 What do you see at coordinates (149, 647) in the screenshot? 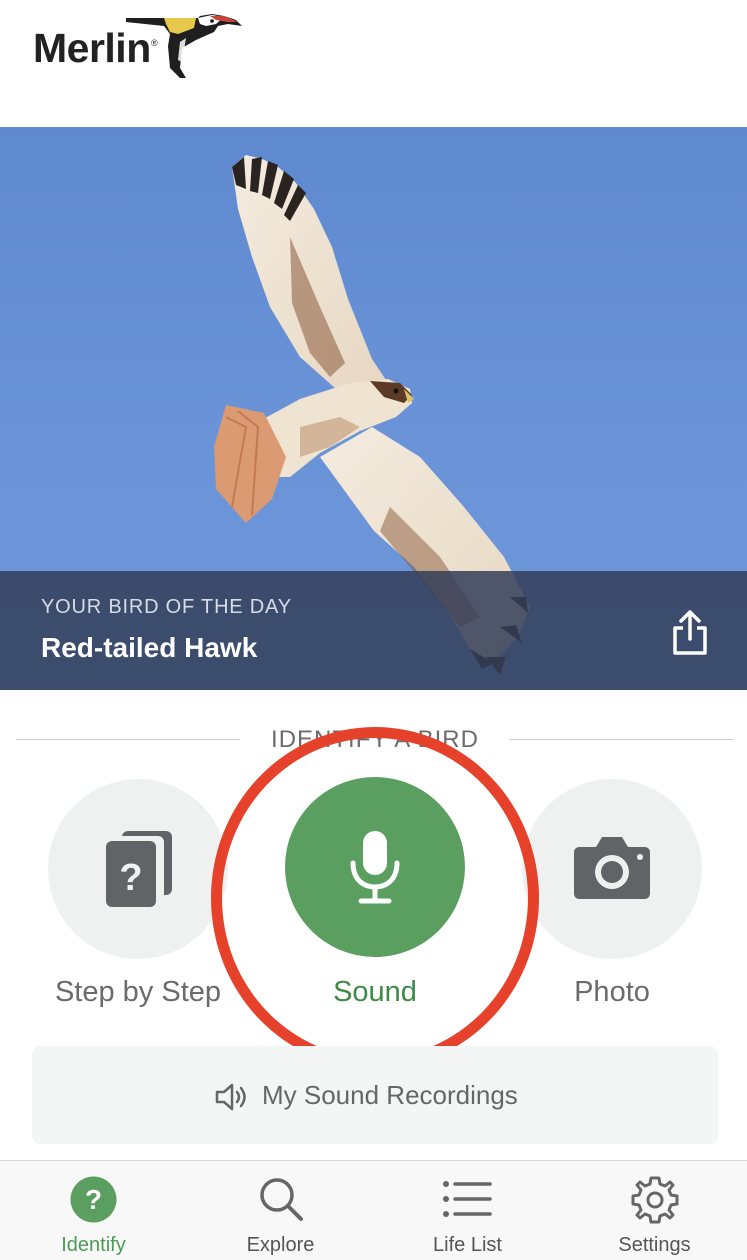
I see `bird-name: Red-tailed Hawk` at bounding box center [149, 647].